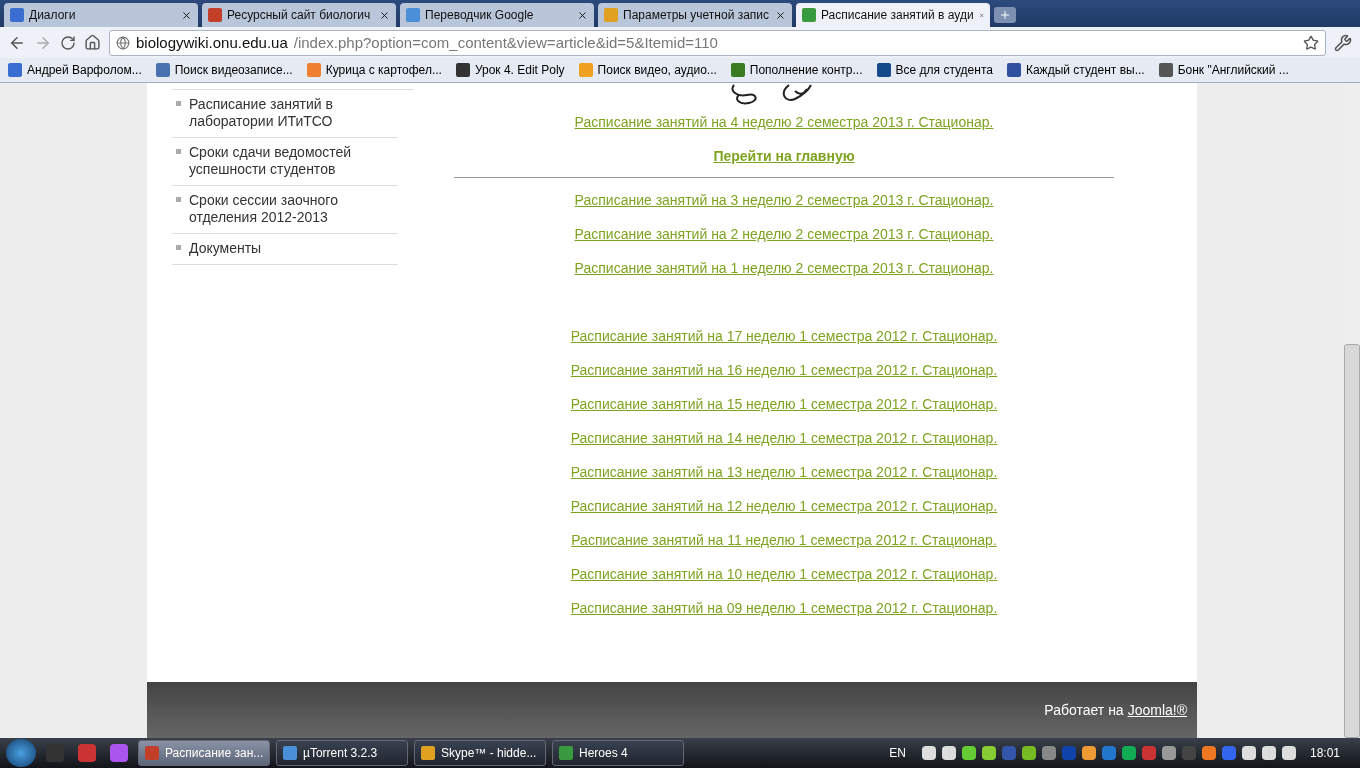 The width and height of the screenshot is (1360, 768). I want to click on plus-icon, so click(1005, 15).